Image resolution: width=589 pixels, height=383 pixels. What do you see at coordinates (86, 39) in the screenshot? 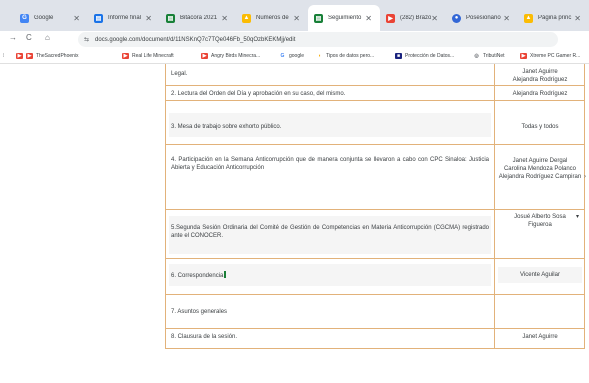
I see `site-info-icon: ⇆` at bounding box center [86, 39].